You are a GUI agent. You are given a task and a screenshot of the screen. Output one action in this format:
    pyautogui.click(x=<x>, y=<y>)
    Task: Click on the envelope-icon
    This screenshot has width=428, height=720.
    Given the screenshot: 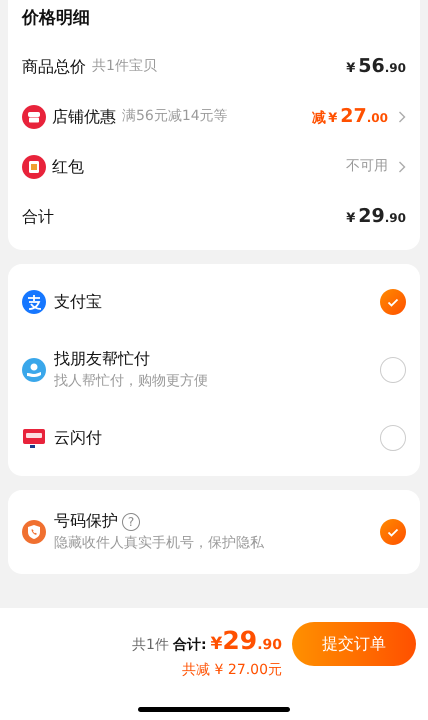 What is the action you would take?
    pyautogui.click(x=34, y=166)
    